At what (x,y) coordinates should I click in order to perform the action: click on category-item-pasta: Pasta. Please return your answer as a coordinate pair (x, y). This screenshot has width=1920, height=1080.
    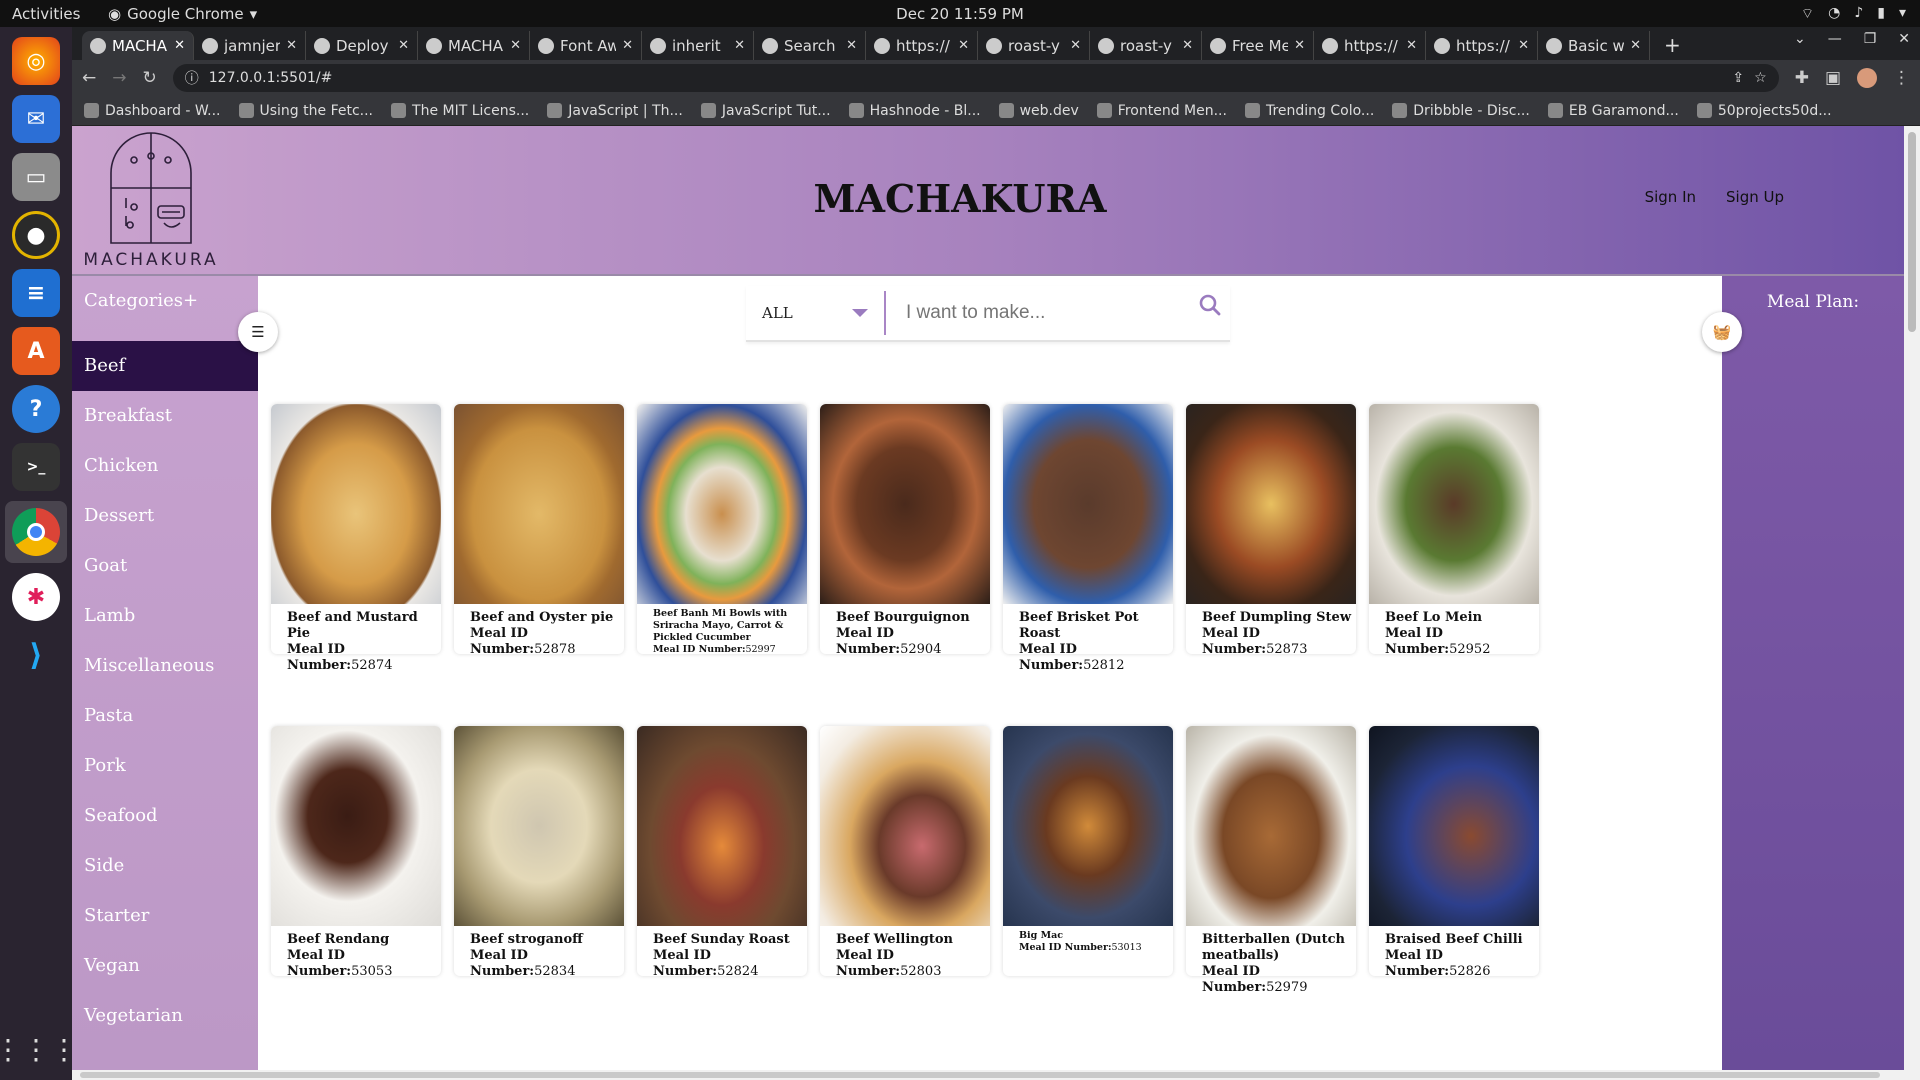
    Looking at the image, I should click on (165, 716).